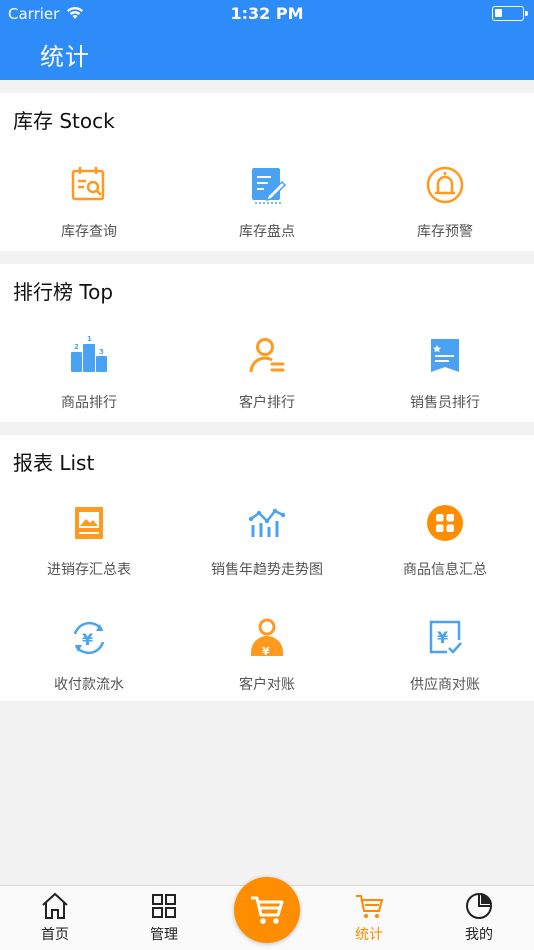 The image size is (534, 950). I want to click on battery-icon, so click(510, 13).